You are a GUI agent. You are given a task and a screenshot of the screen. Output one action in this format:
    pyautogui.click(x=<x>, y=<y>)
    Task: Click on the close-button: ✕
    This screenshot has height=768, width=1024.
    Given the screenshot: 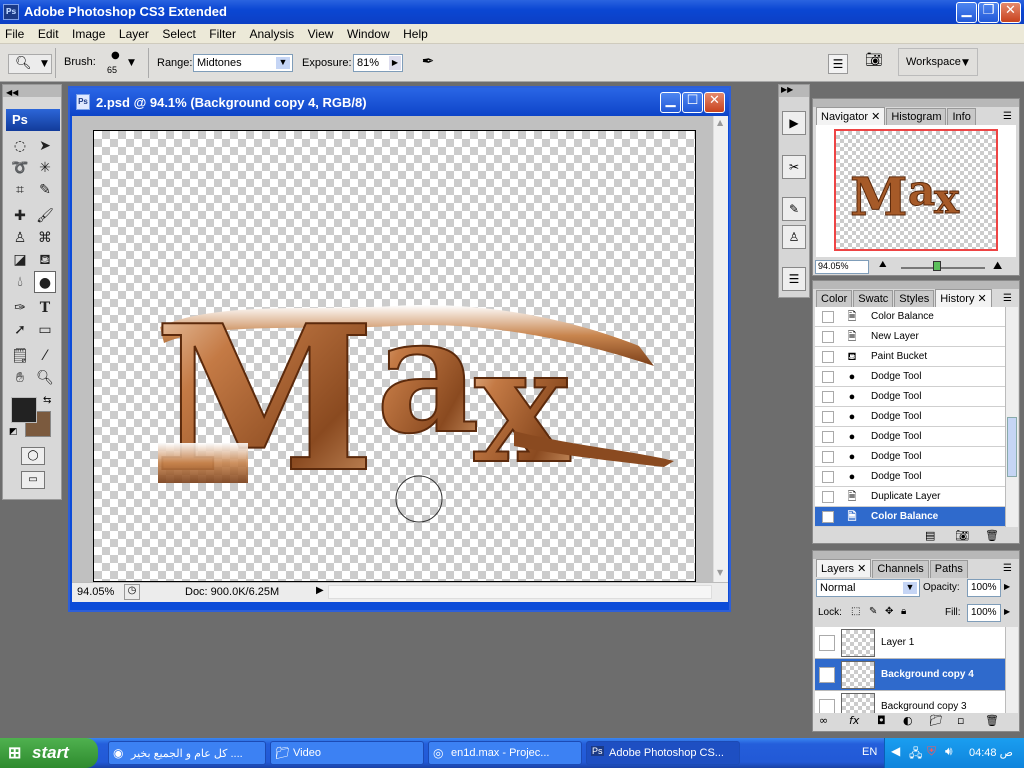 What is the action you would take?
    pyautogui.click(x=1010, y=12)
    